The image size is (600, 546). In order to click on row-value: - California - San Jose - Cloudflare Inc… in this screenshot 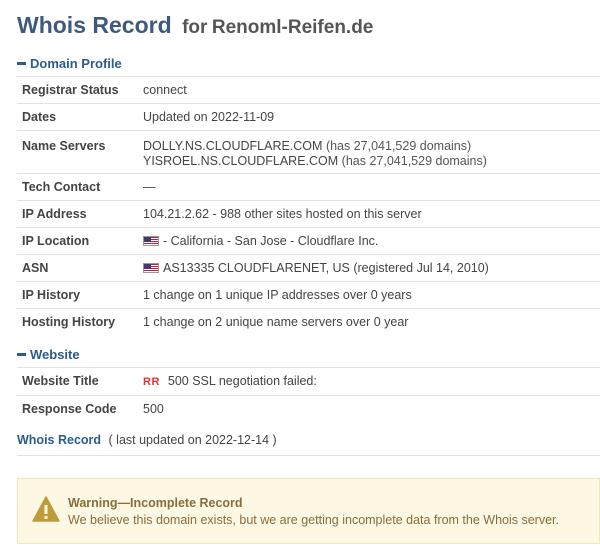, I will do `click(271, 241)`.